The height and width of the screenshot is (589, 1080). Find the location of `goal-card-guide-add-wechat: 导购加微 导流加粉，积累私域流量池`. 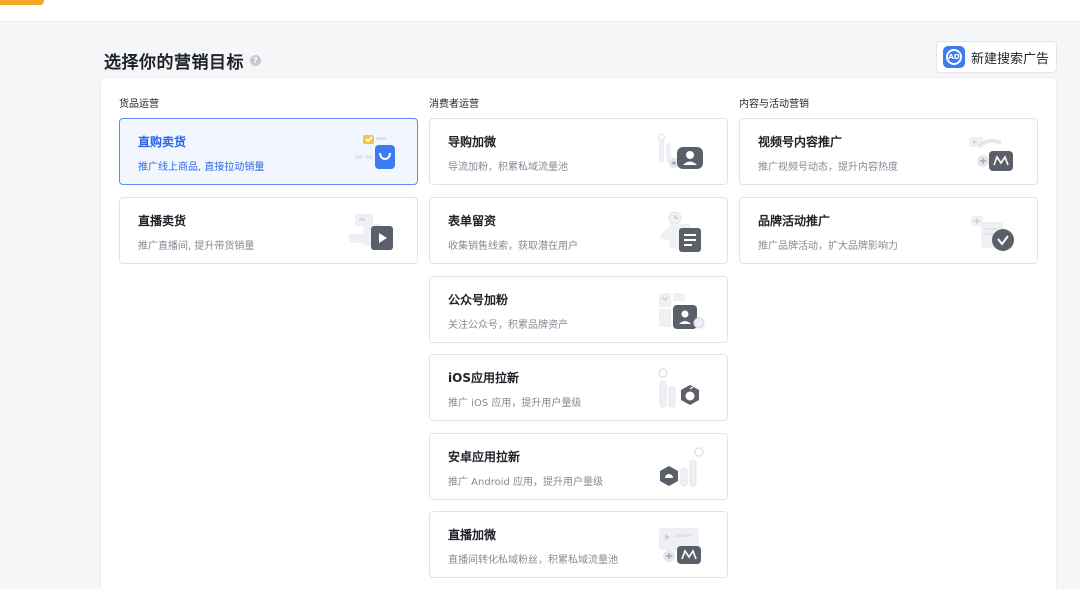

goal-card-guide-add-wechat: 导购加微 导流加粉，积累私域流量池 is located at coordinates (578, 151).